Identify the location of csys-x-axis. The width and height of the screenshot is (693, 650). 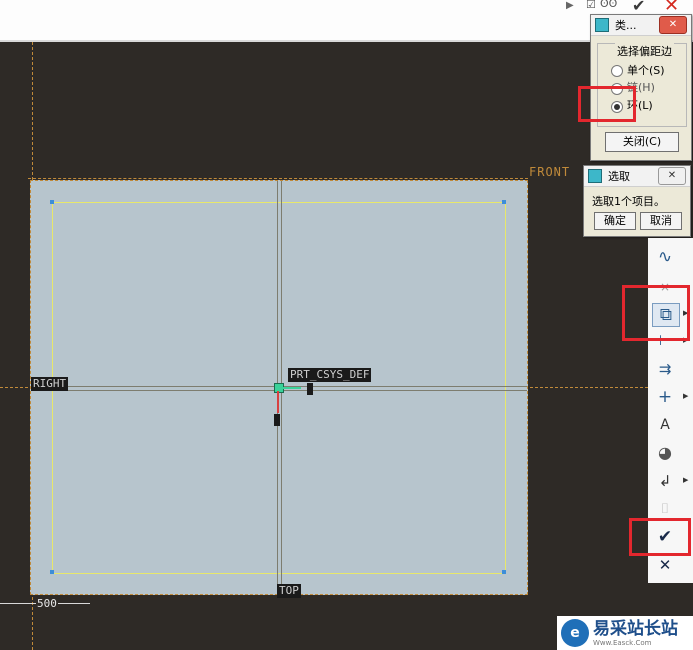
(291, 388).